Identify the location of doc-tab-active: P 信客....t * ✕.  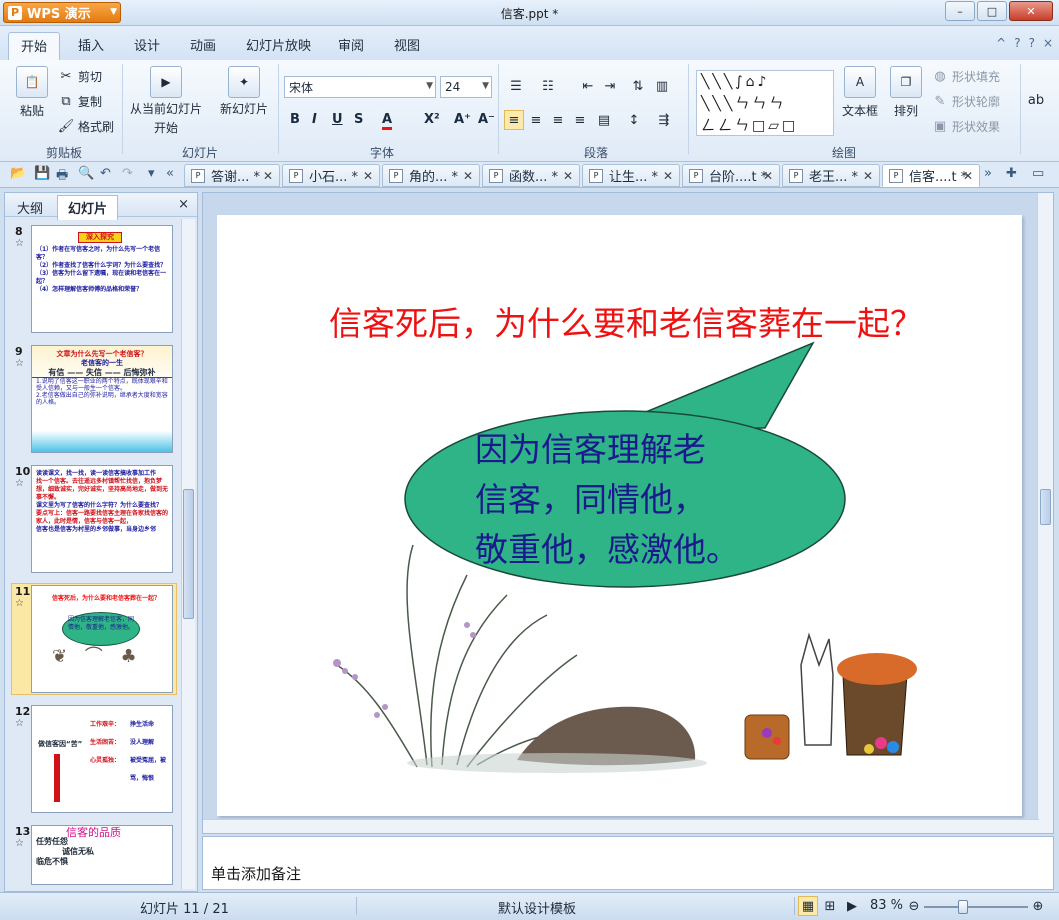
(931, 175).